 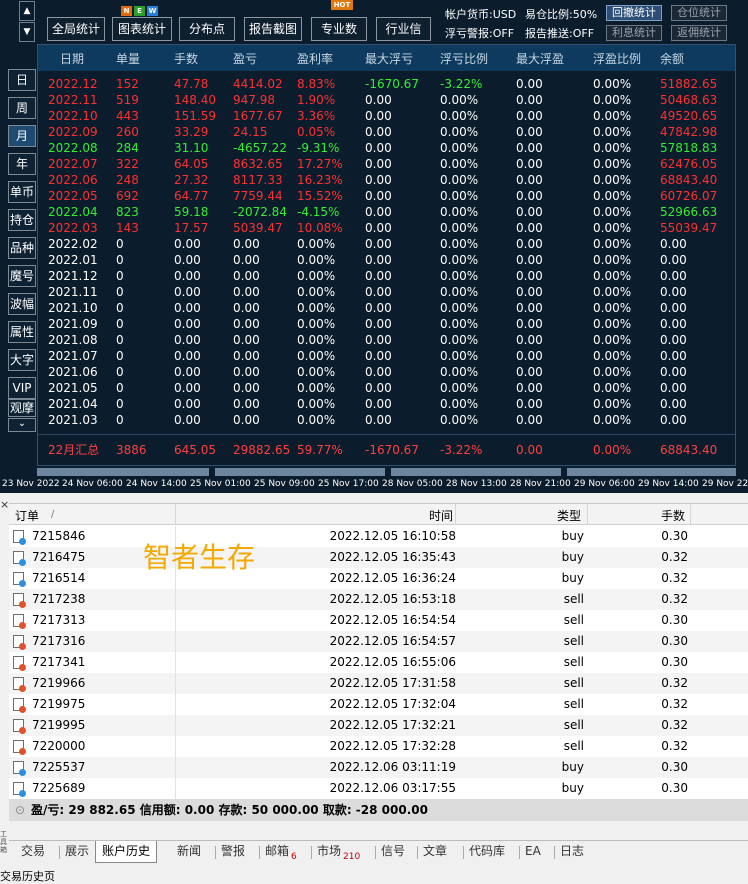 What do you see at coordinates (673, 515) in the screenshot?
I see `column-lots: 手数` at bounding box center [673, 515].